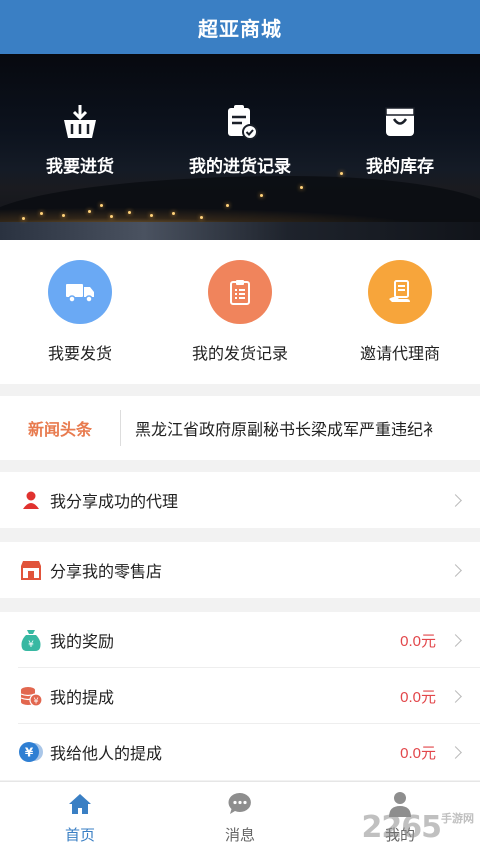 The width and height of the screenshot is (480, 853). Describe the element at coordinates (80, 817) in the screenshot. I see `tab-home: 首页` at that location.